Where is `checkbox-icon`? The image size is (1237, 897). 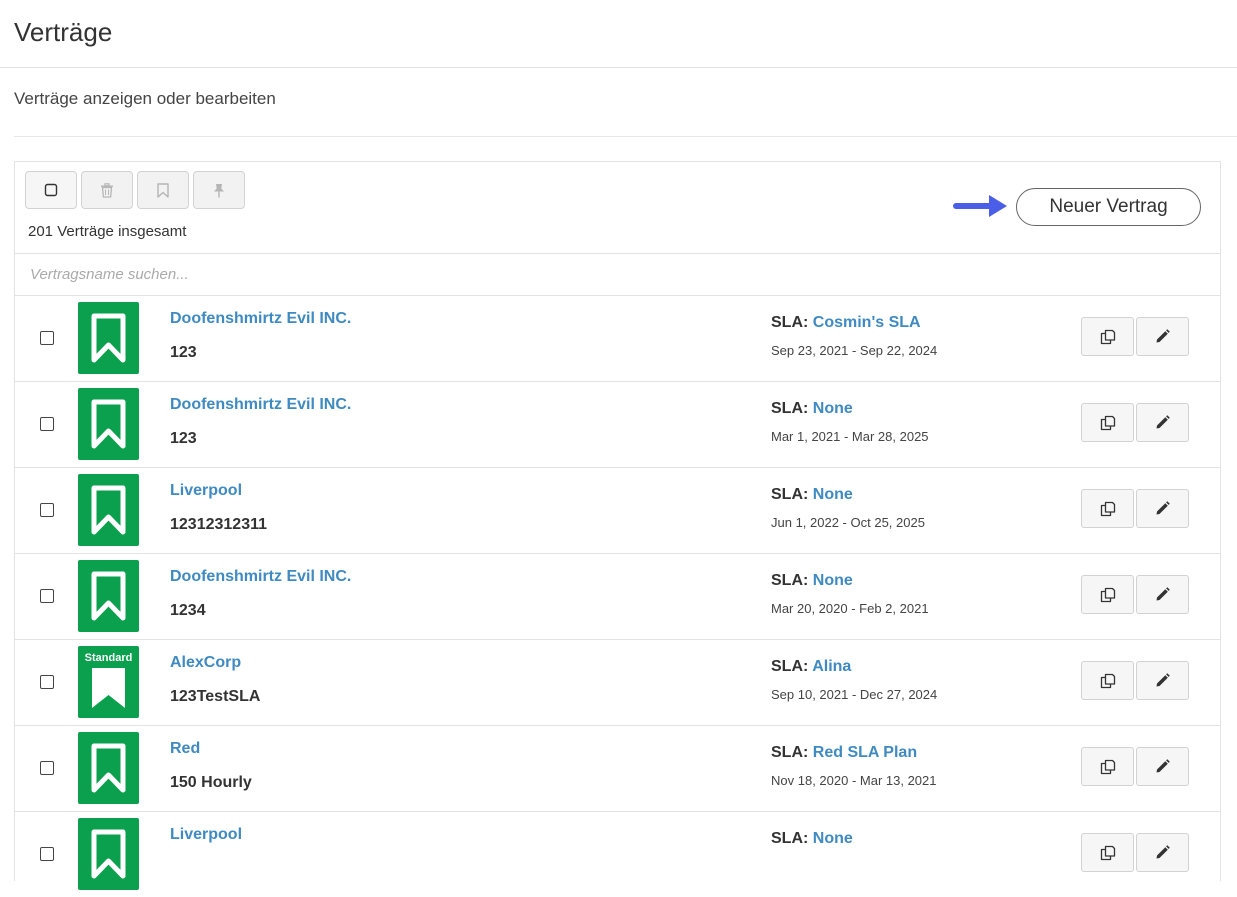 checkbox-icon is located at coordinates (51, 190).